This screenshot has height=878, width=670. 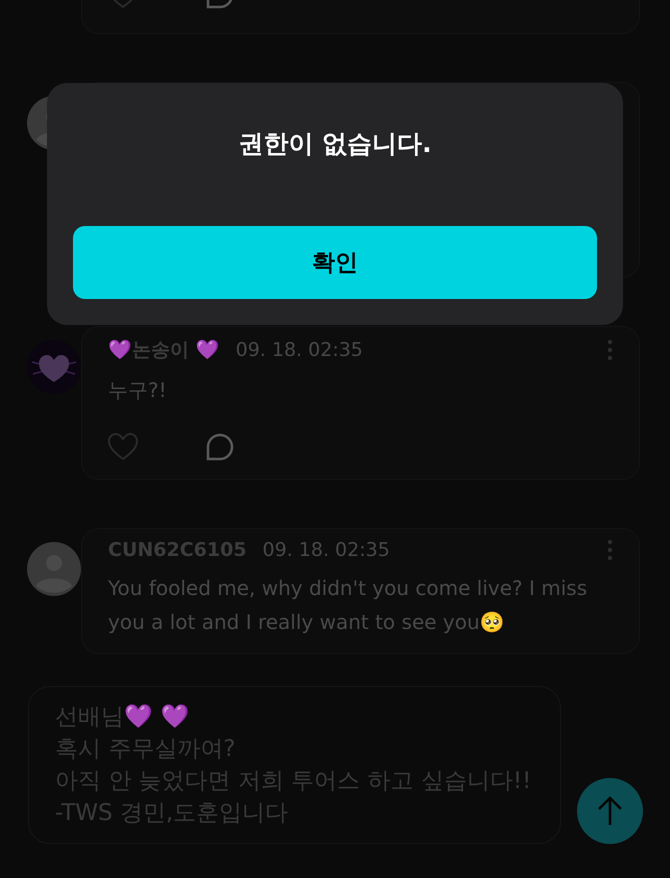 I want to click on avatar-icon, so click(x=54, y=569).